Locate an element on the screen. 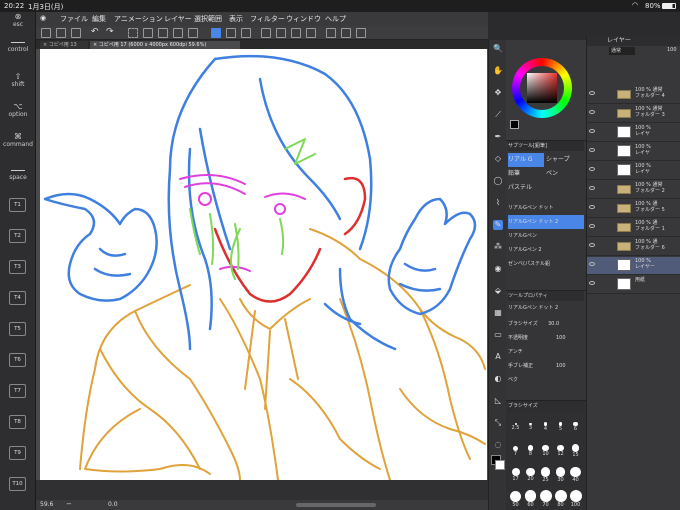 The width and height of the screenshot is (680, 510). layer-row: 100 % 通常 フォルダー 3 is located at coordinates (633, 114).